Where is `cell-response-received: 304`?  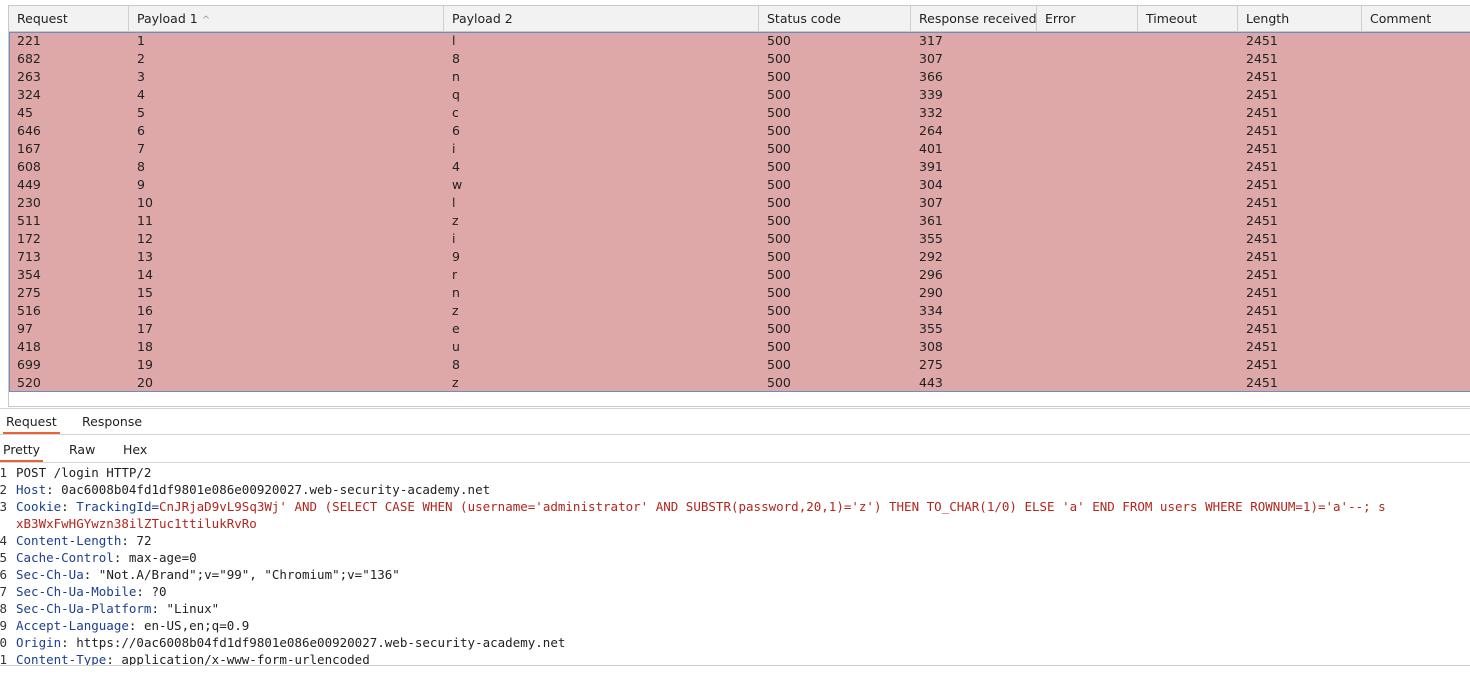
cell-response-received: 304 is located at coordinates (931, 184).